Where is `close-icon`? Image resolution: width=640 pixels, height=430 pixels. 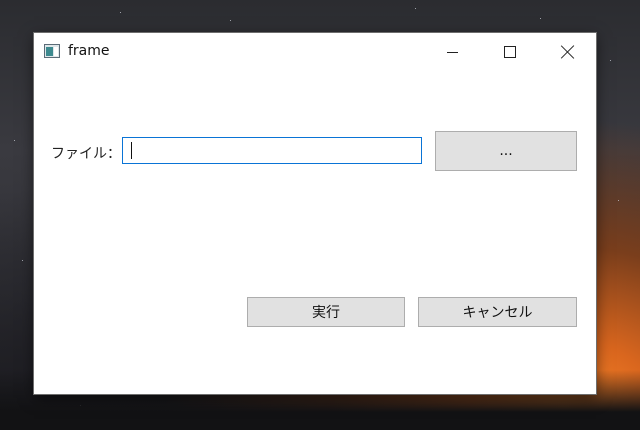
close-icon is located at coordinates (568, 52).